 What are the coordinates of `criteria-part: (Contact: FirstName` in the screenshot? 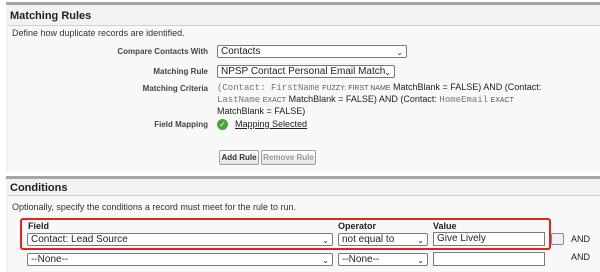 It's located at (268, 88).